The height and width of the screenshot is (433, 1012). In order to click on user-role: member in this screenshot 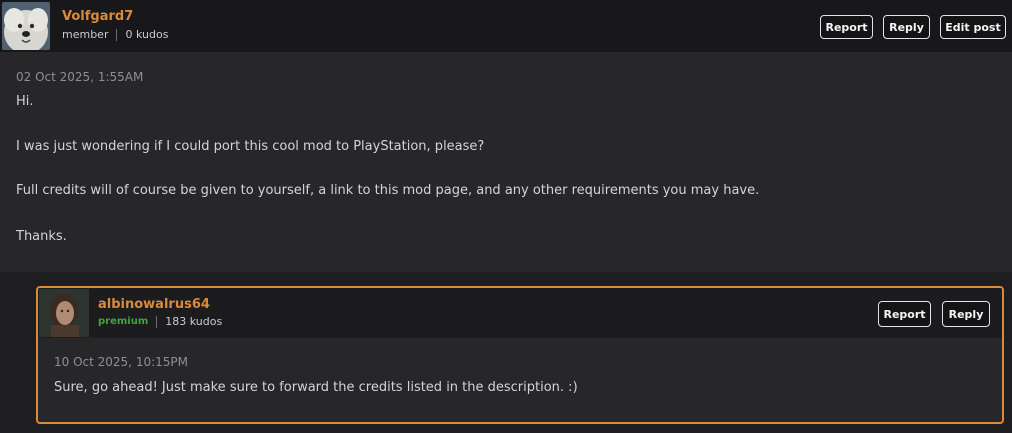, I will do `click(85, 34)`.